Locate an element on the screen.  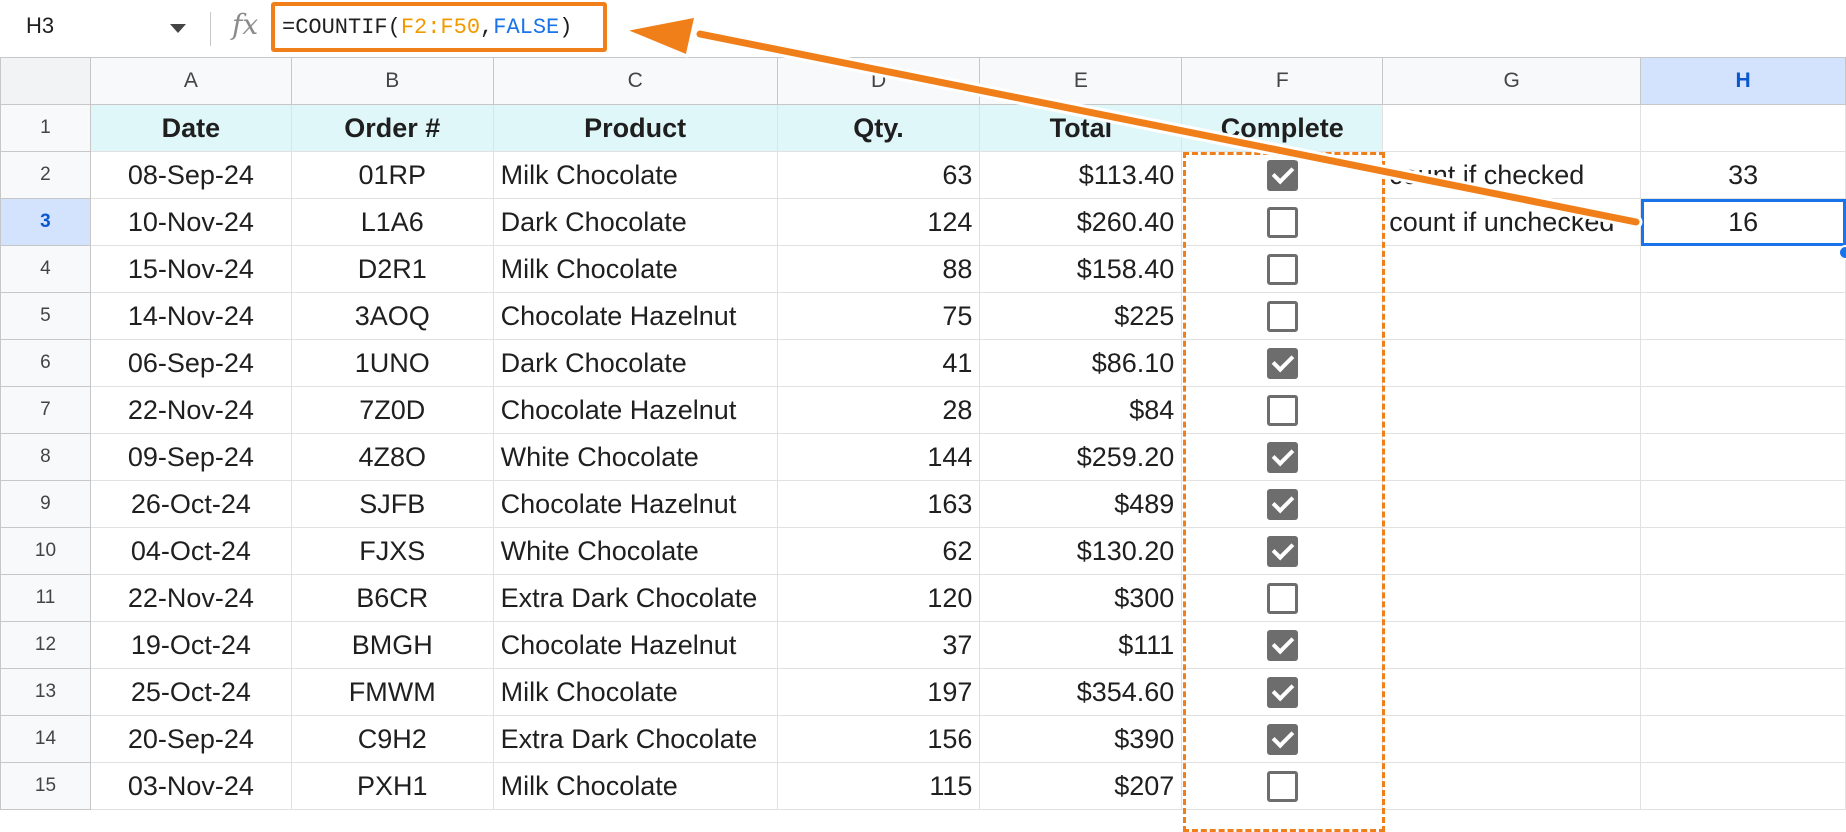
row-number: 2 is located at coordinates (45, 175).